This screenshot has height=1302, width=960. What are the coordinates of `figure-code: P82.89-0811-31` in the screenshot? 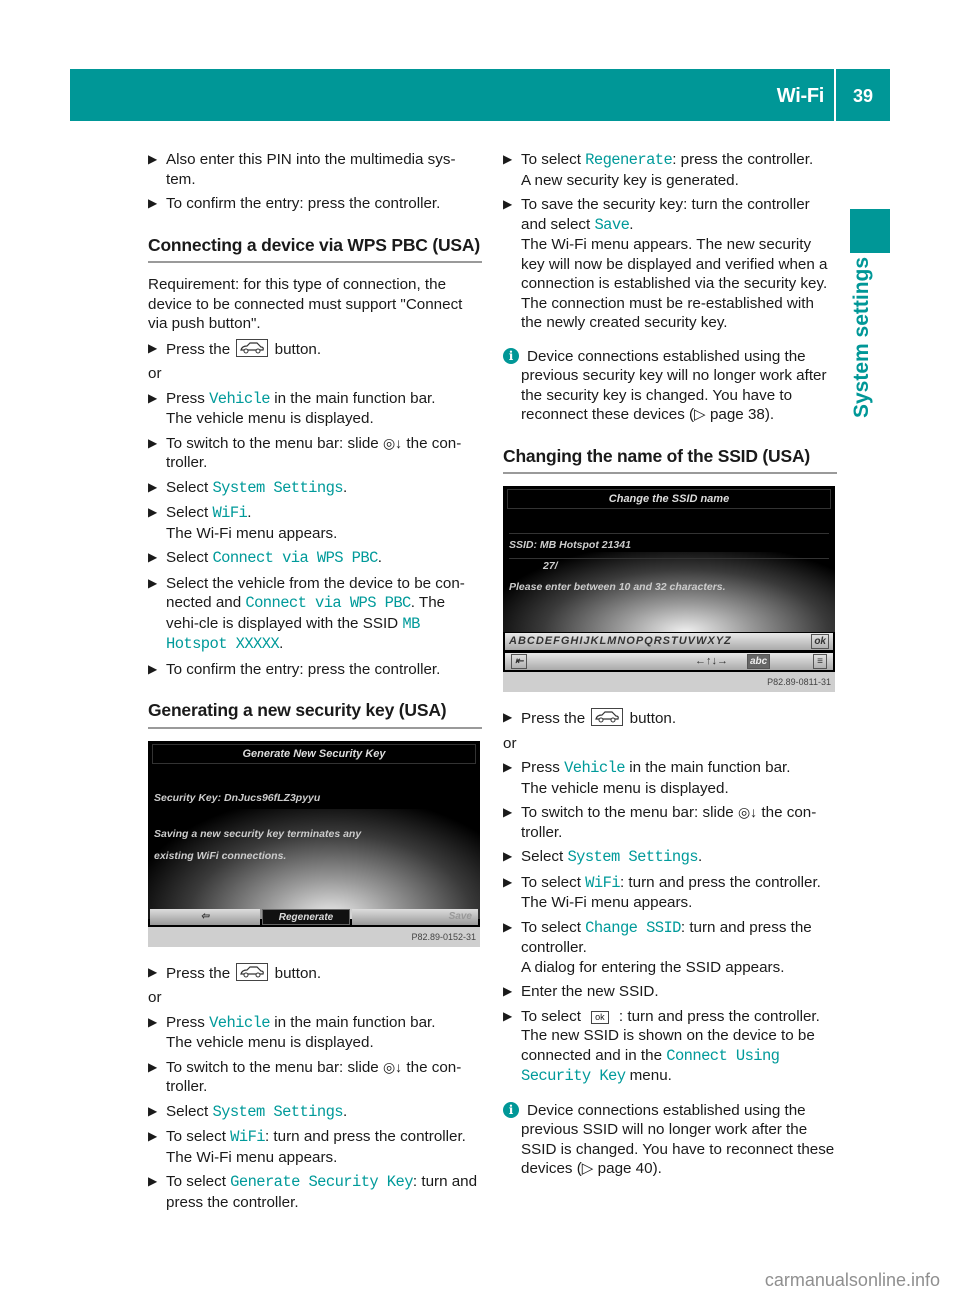 It's located at (669, 682).